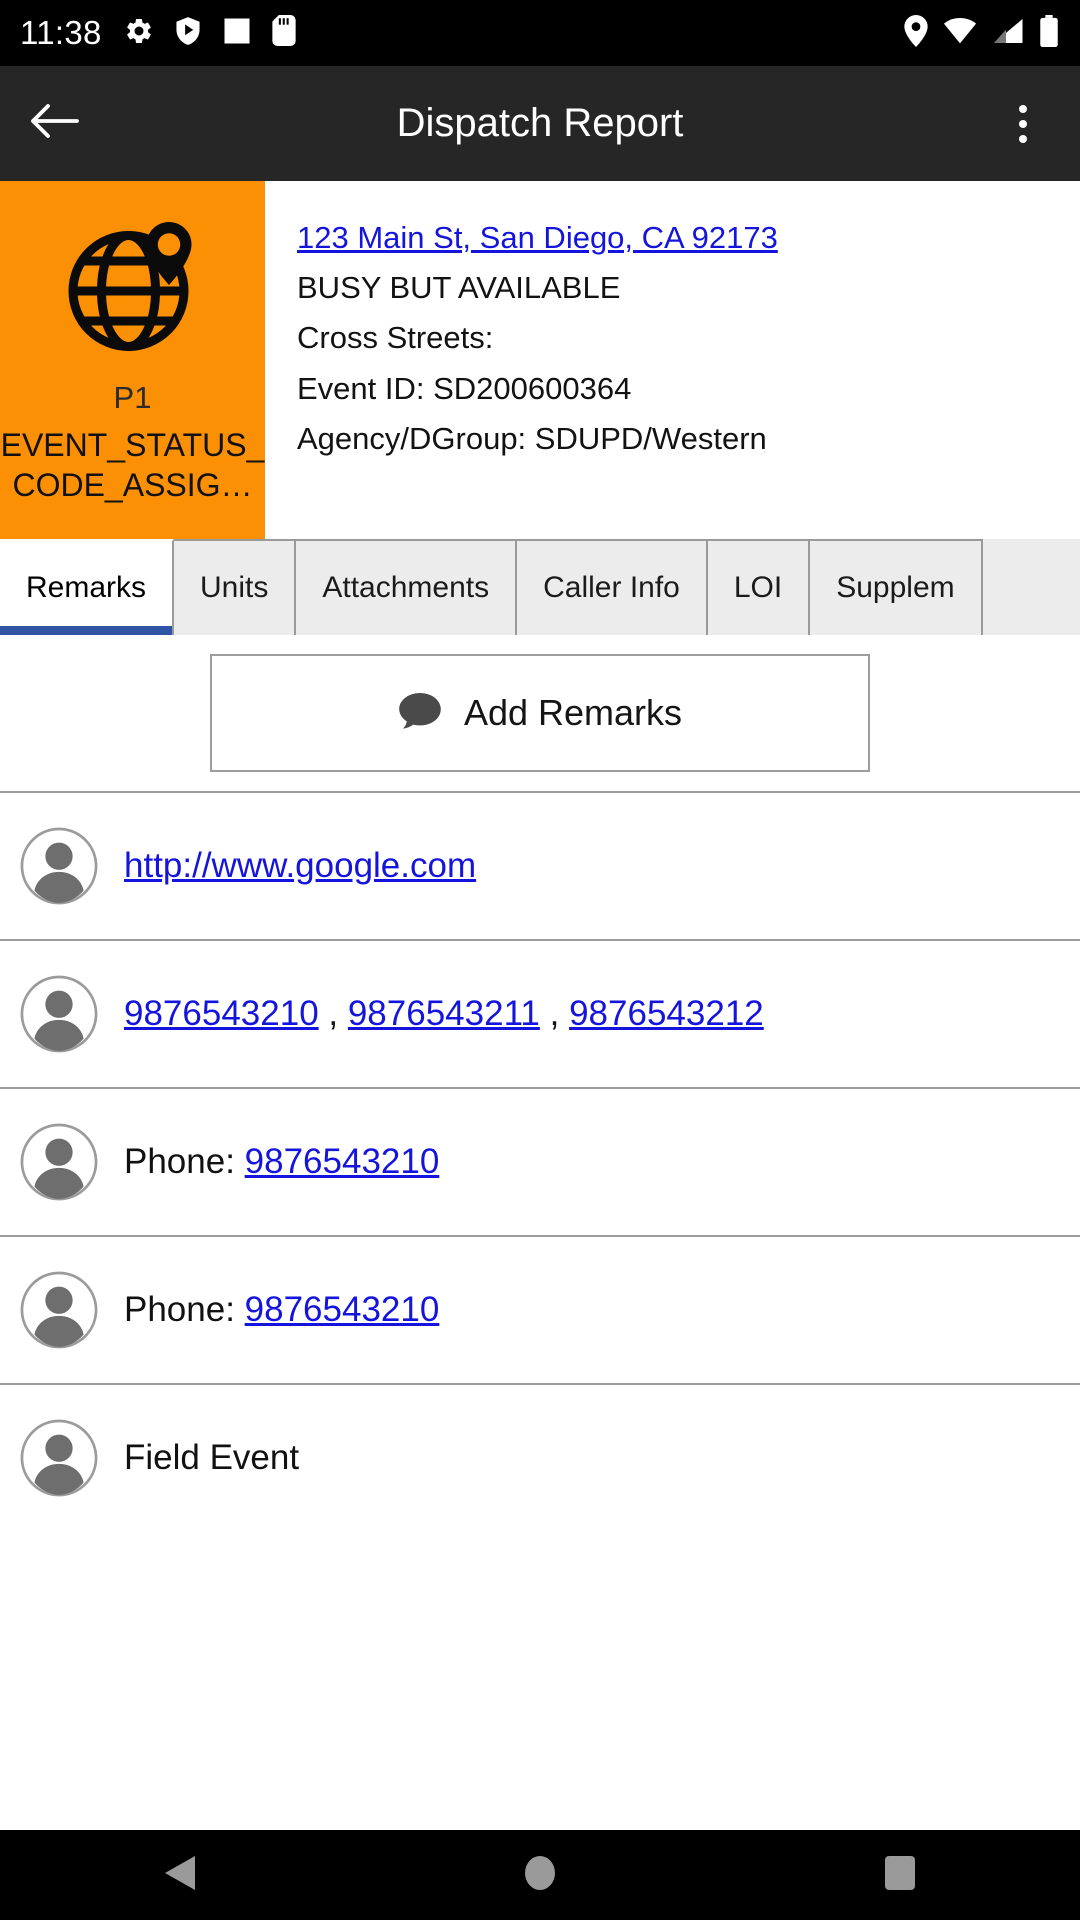 The height and width of the screenshot is (1920, 1080). I want to click on event-availability: BUSY BUT AVAILABLE, so click(459, 288).